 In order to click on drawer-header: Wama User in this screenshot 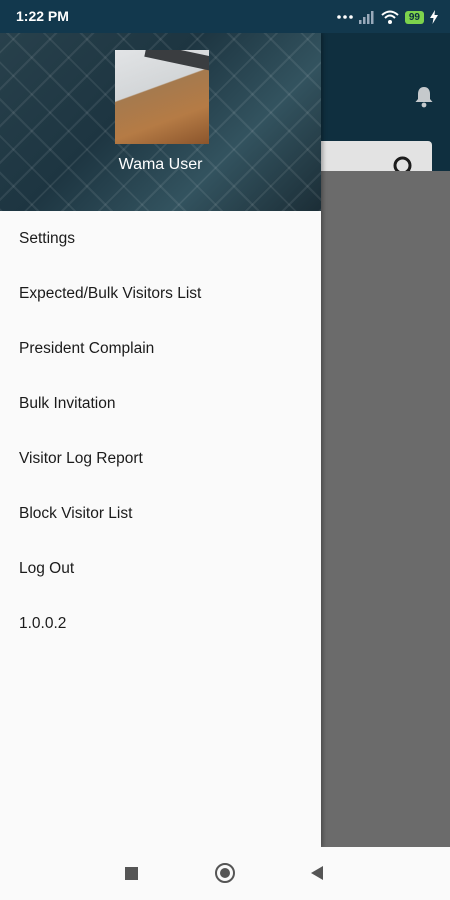, I will do `click(160, 122)`.